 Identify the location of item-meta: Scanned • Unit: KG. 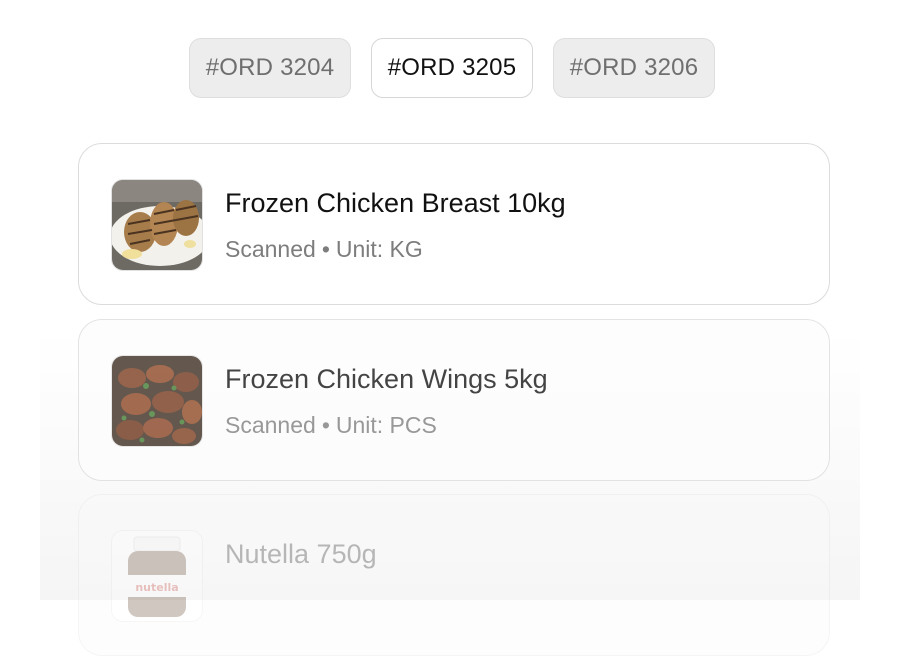
(324, 249).